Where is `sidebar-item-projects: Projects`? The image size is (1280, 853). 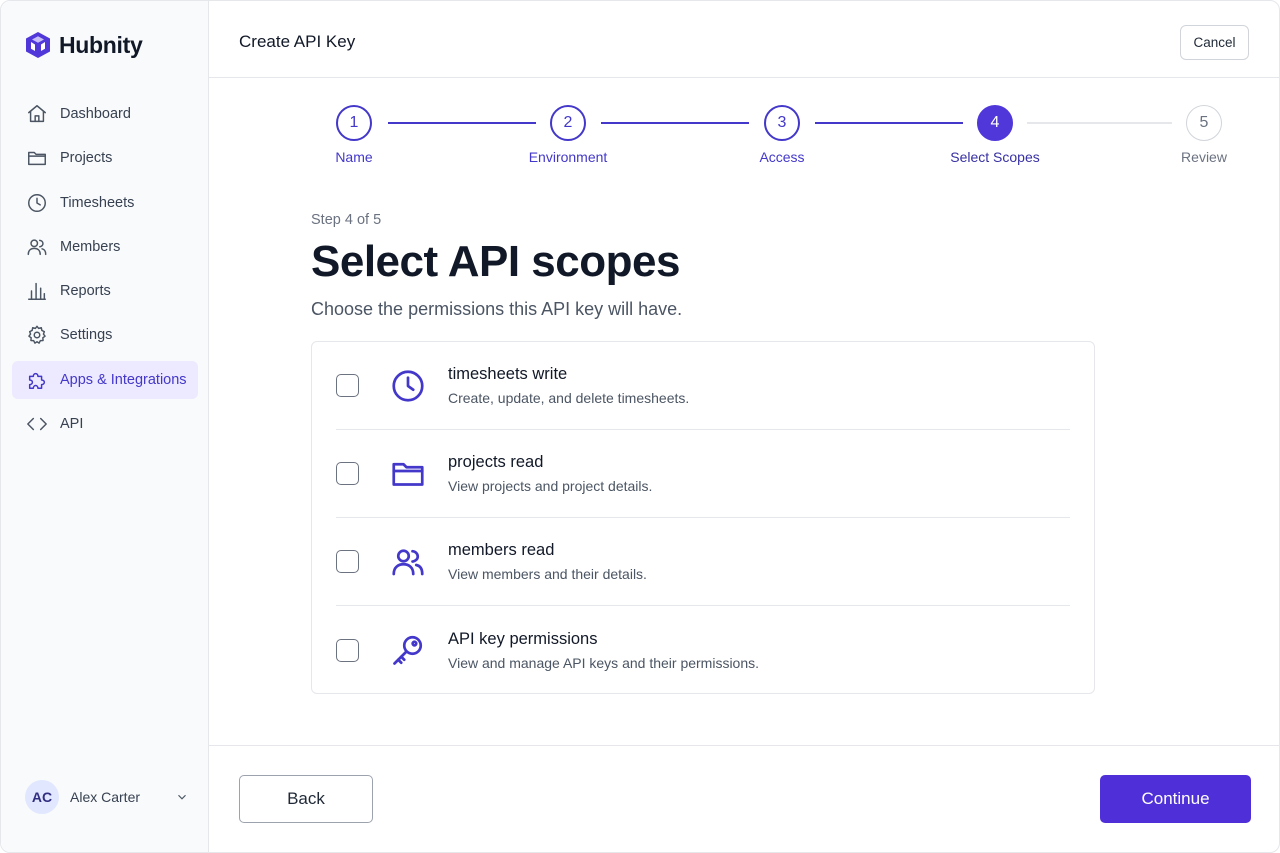
sidebar-item-projects: Projects is located at coordinates (105, 158).